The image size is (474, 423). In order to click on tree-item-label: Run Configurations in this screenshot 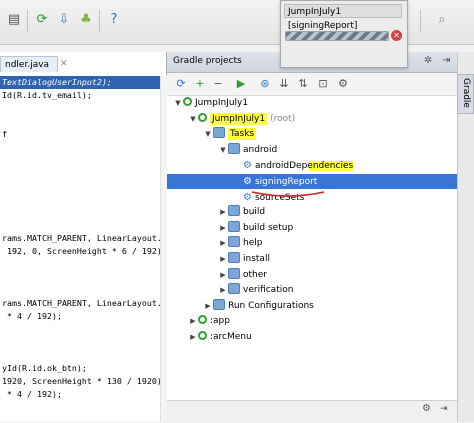, I will do `click(271, 305)`.